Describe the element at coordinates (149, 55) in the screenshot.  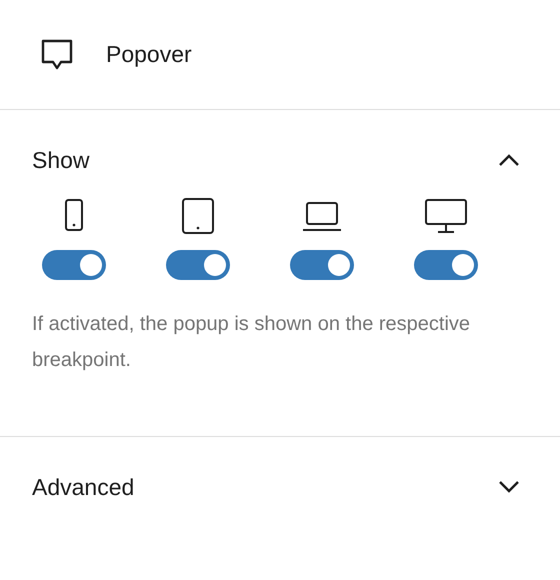
I see `block-title: Popover` at that location.